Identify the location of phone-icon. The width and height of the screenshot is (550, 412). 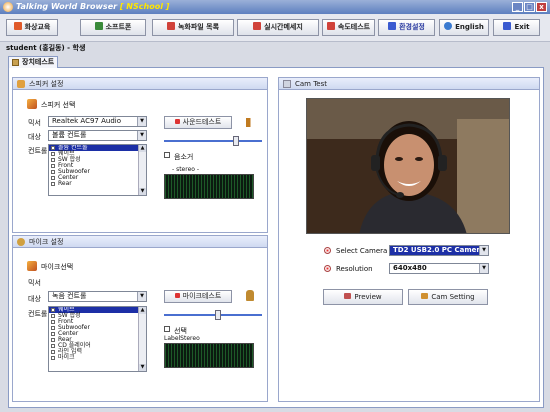
(98, 26).